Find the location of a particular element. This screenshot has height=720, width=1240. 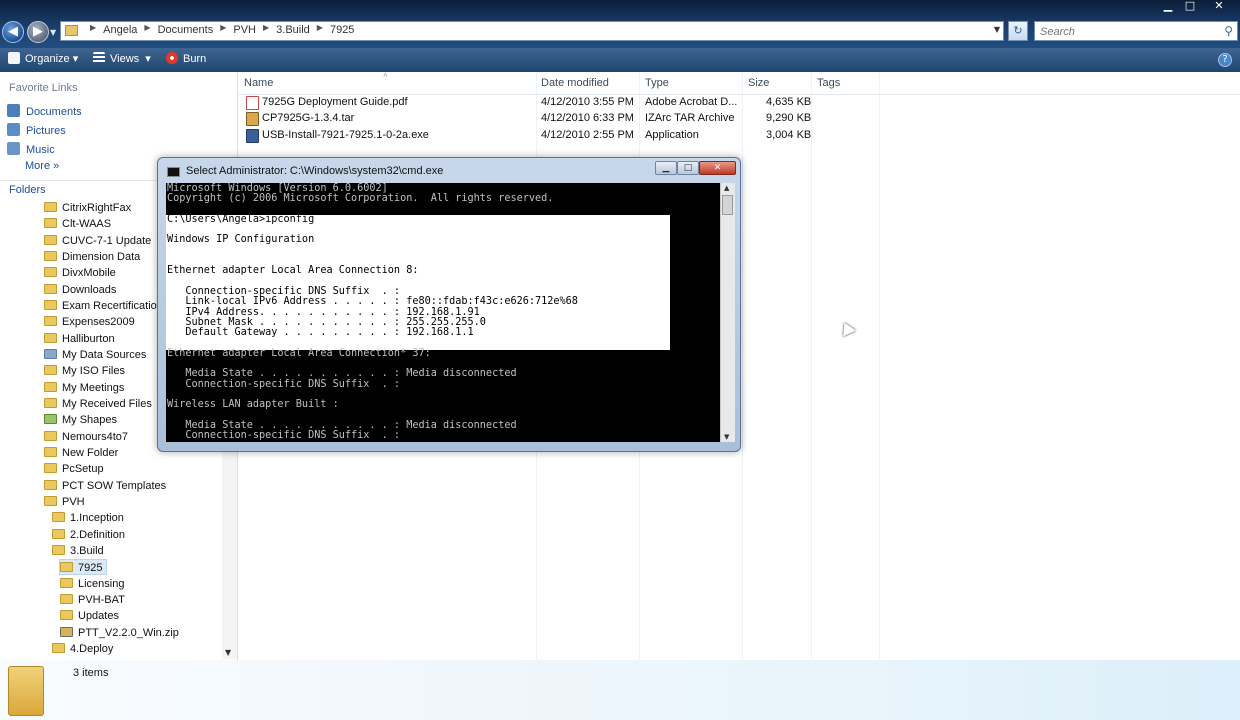

tree-folder-label: Exam Recertification is located at coordinates (112, 306).